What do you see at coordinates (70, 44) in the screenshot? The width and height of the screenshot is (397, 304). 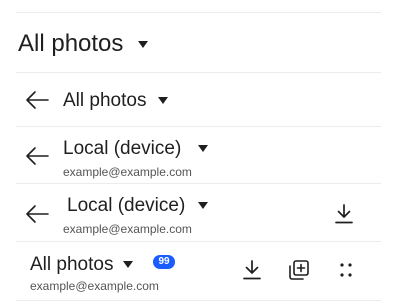 I see `page-title: All photos` at bounding box center [70, 44].